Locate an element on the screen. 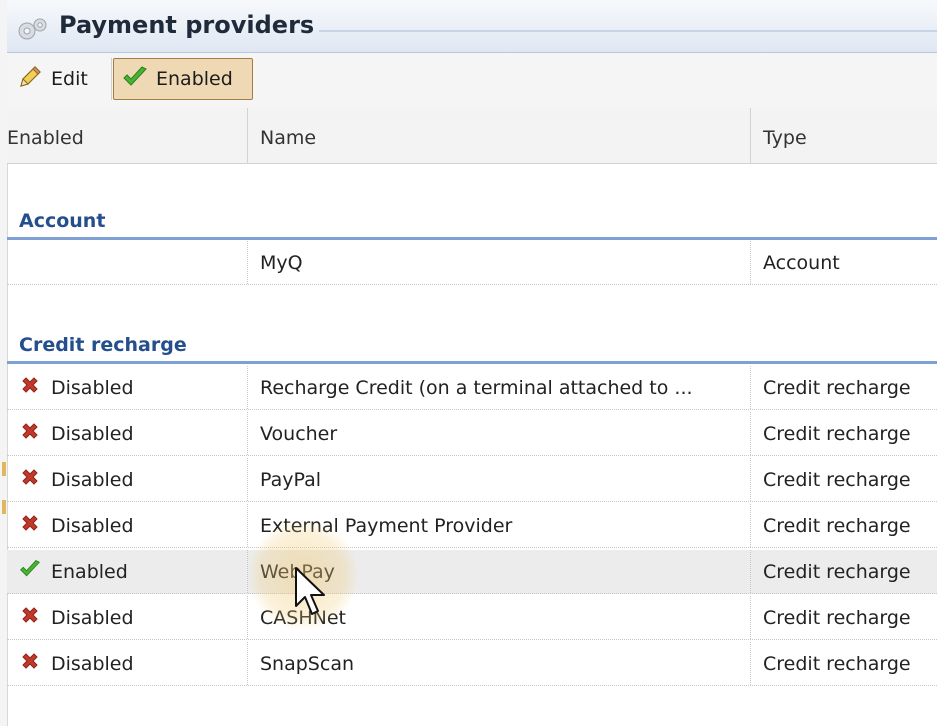 The image size is (937, 726). table-row: Disabled CASHNet Credit recharge is located at coordinates (472, 618).